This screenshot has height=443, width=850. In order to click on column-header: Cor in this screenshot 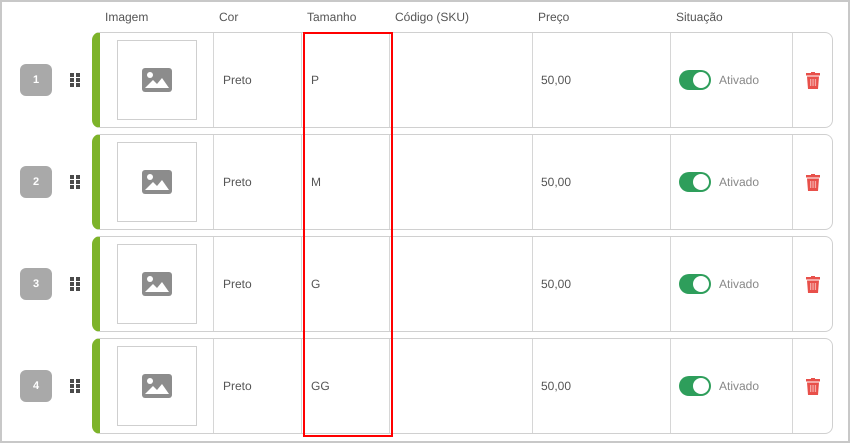, I will do `click(228, 17)`.